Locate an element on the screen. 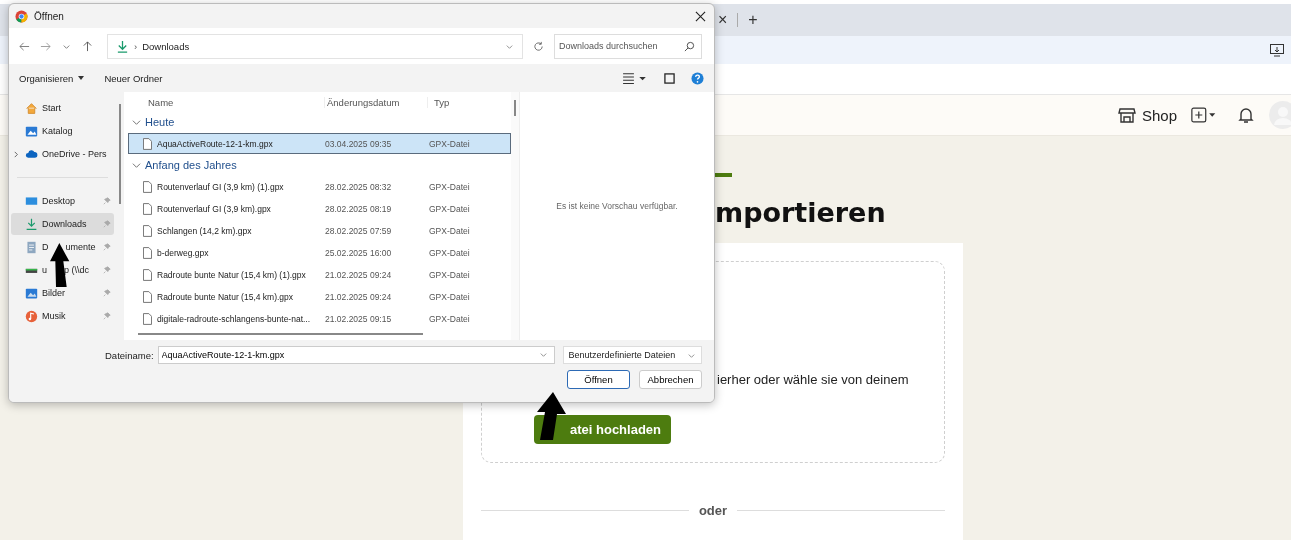 This screenshot has height=540, width=1291. preview-pane-icon is located at coordinates (669, 78).